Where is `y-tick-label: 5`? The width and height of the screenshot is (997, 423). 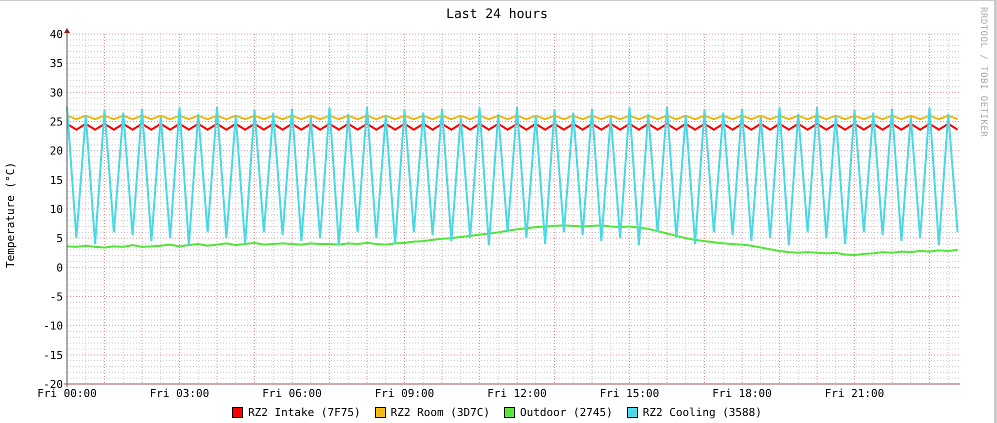 y-tick-label: 5 is located at coordinates (59, 239).